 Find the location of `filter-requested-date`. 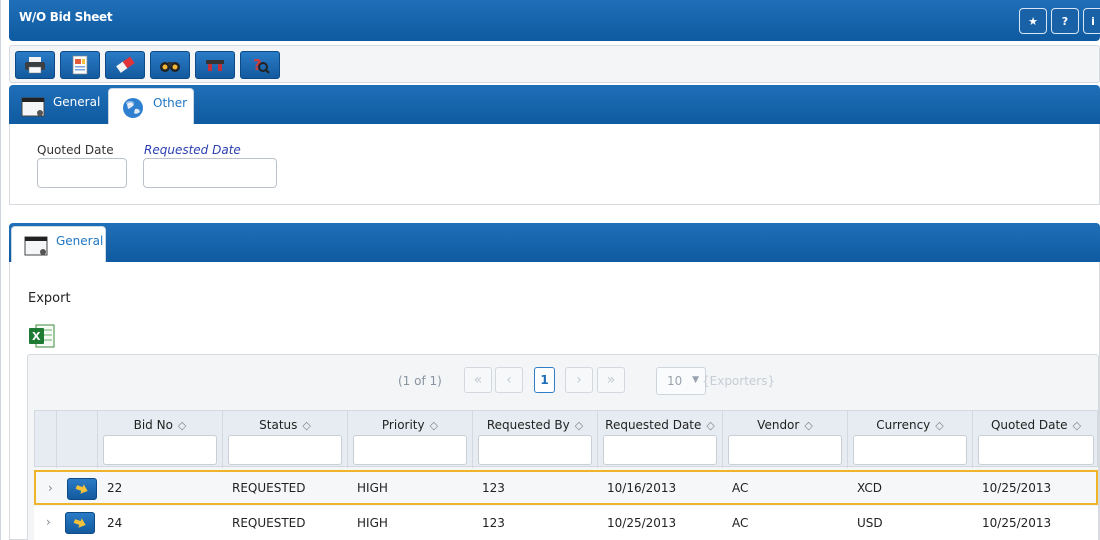

filter-requested-date is located at coordinates (660, 450).